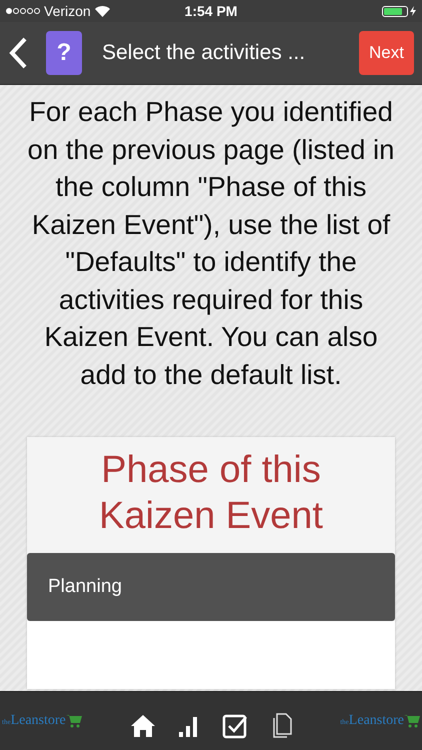 This screenshot has height=750, width=422. Describe the element at coordinates (64, 53) in the screenshot. I see `help-button: ?` at that location.